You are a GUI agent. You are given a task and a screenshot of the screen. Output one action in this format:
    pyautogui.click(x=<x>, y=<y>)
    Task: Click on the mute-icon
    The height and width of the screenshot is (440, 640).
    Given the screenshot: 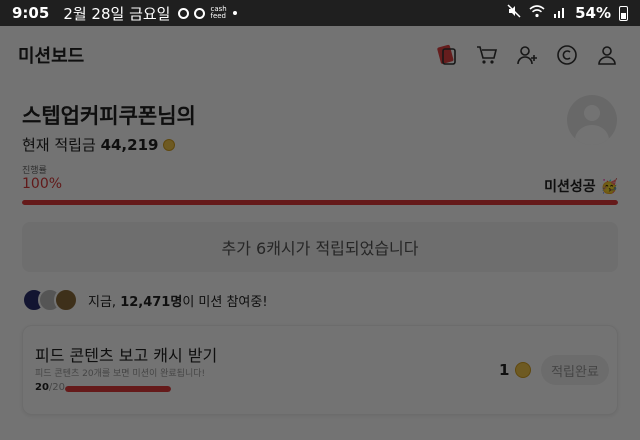 What is the action you would take?
    pyautogui.click(x=514, y=13)
    